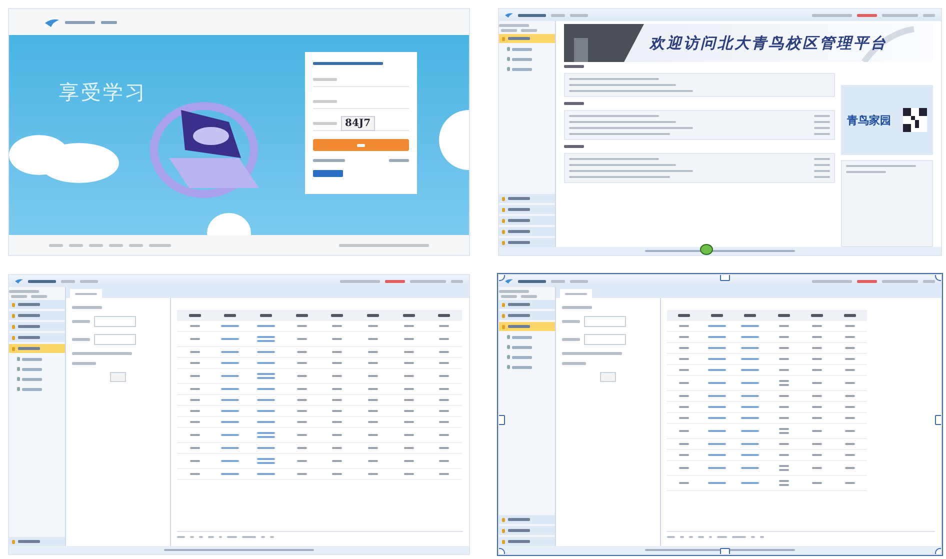 Image resolution: width=946 pixels, height=559 pixels. What do you see at coordinates (869, 120) in the screenshot?
I see `promo-title: 青鸟家园` at bounding box center [869, 120].